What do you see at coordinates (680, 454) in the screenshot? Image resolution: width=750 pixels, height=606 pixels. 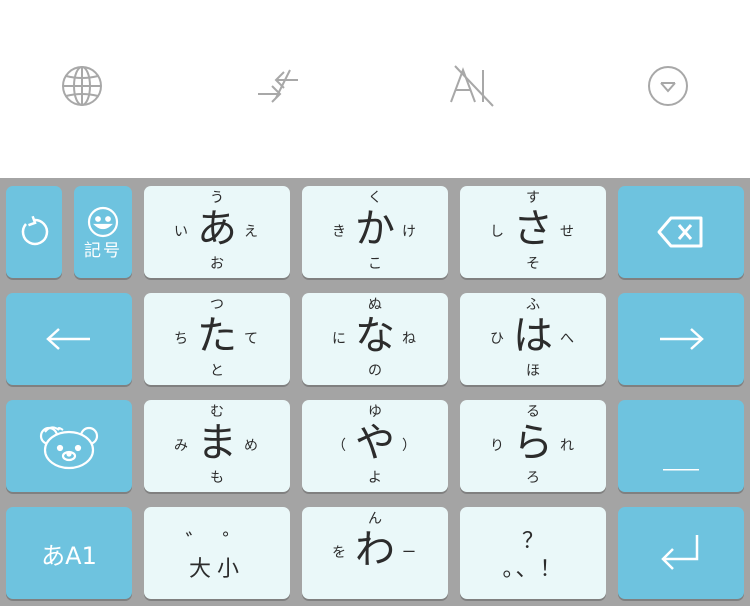 I see `space-key-label: ＿` at bounding box center [680, 454].